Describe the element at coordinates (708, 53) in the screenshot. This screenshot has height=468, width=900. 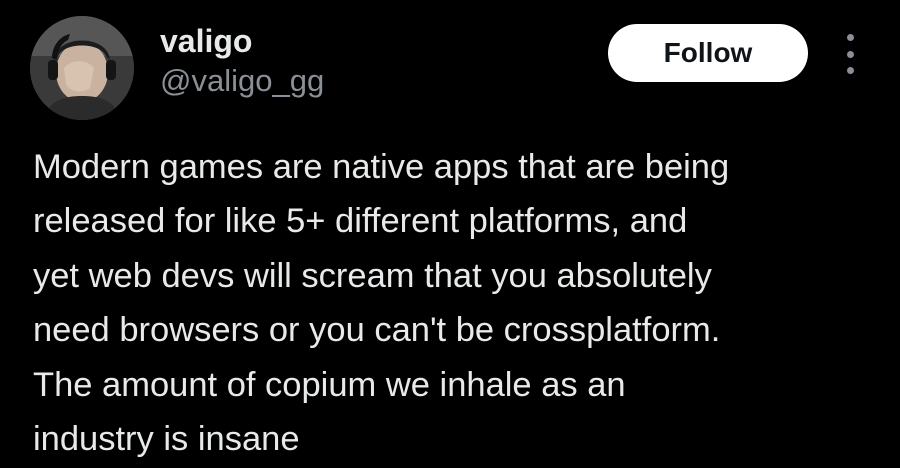
I see `follow-button: Follow` at that location.